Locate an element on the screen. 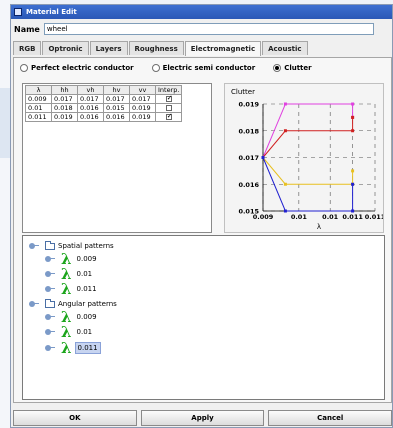 Image resolution: width=393 pixels, height=428 pixels. table-cell: 0.011 is located at coordinates (38, 117).